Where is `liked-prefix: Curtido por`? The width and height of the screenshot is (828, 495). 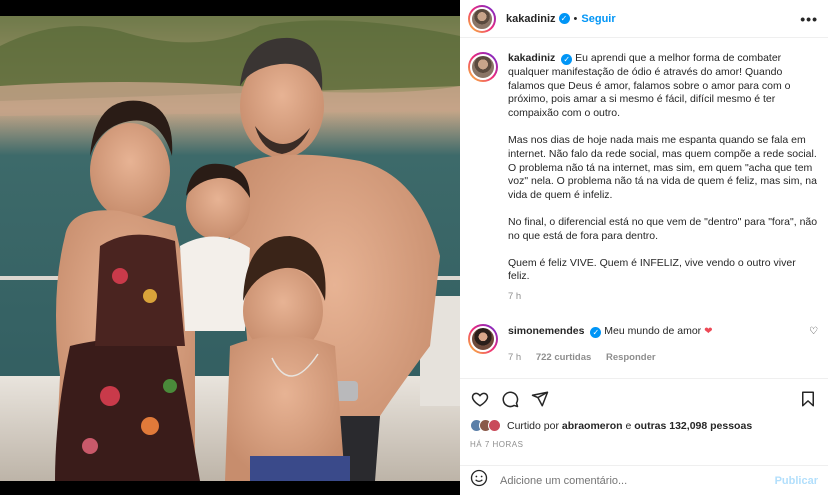
liked-prefix: Curtido por is located at coordinates (533, 425).